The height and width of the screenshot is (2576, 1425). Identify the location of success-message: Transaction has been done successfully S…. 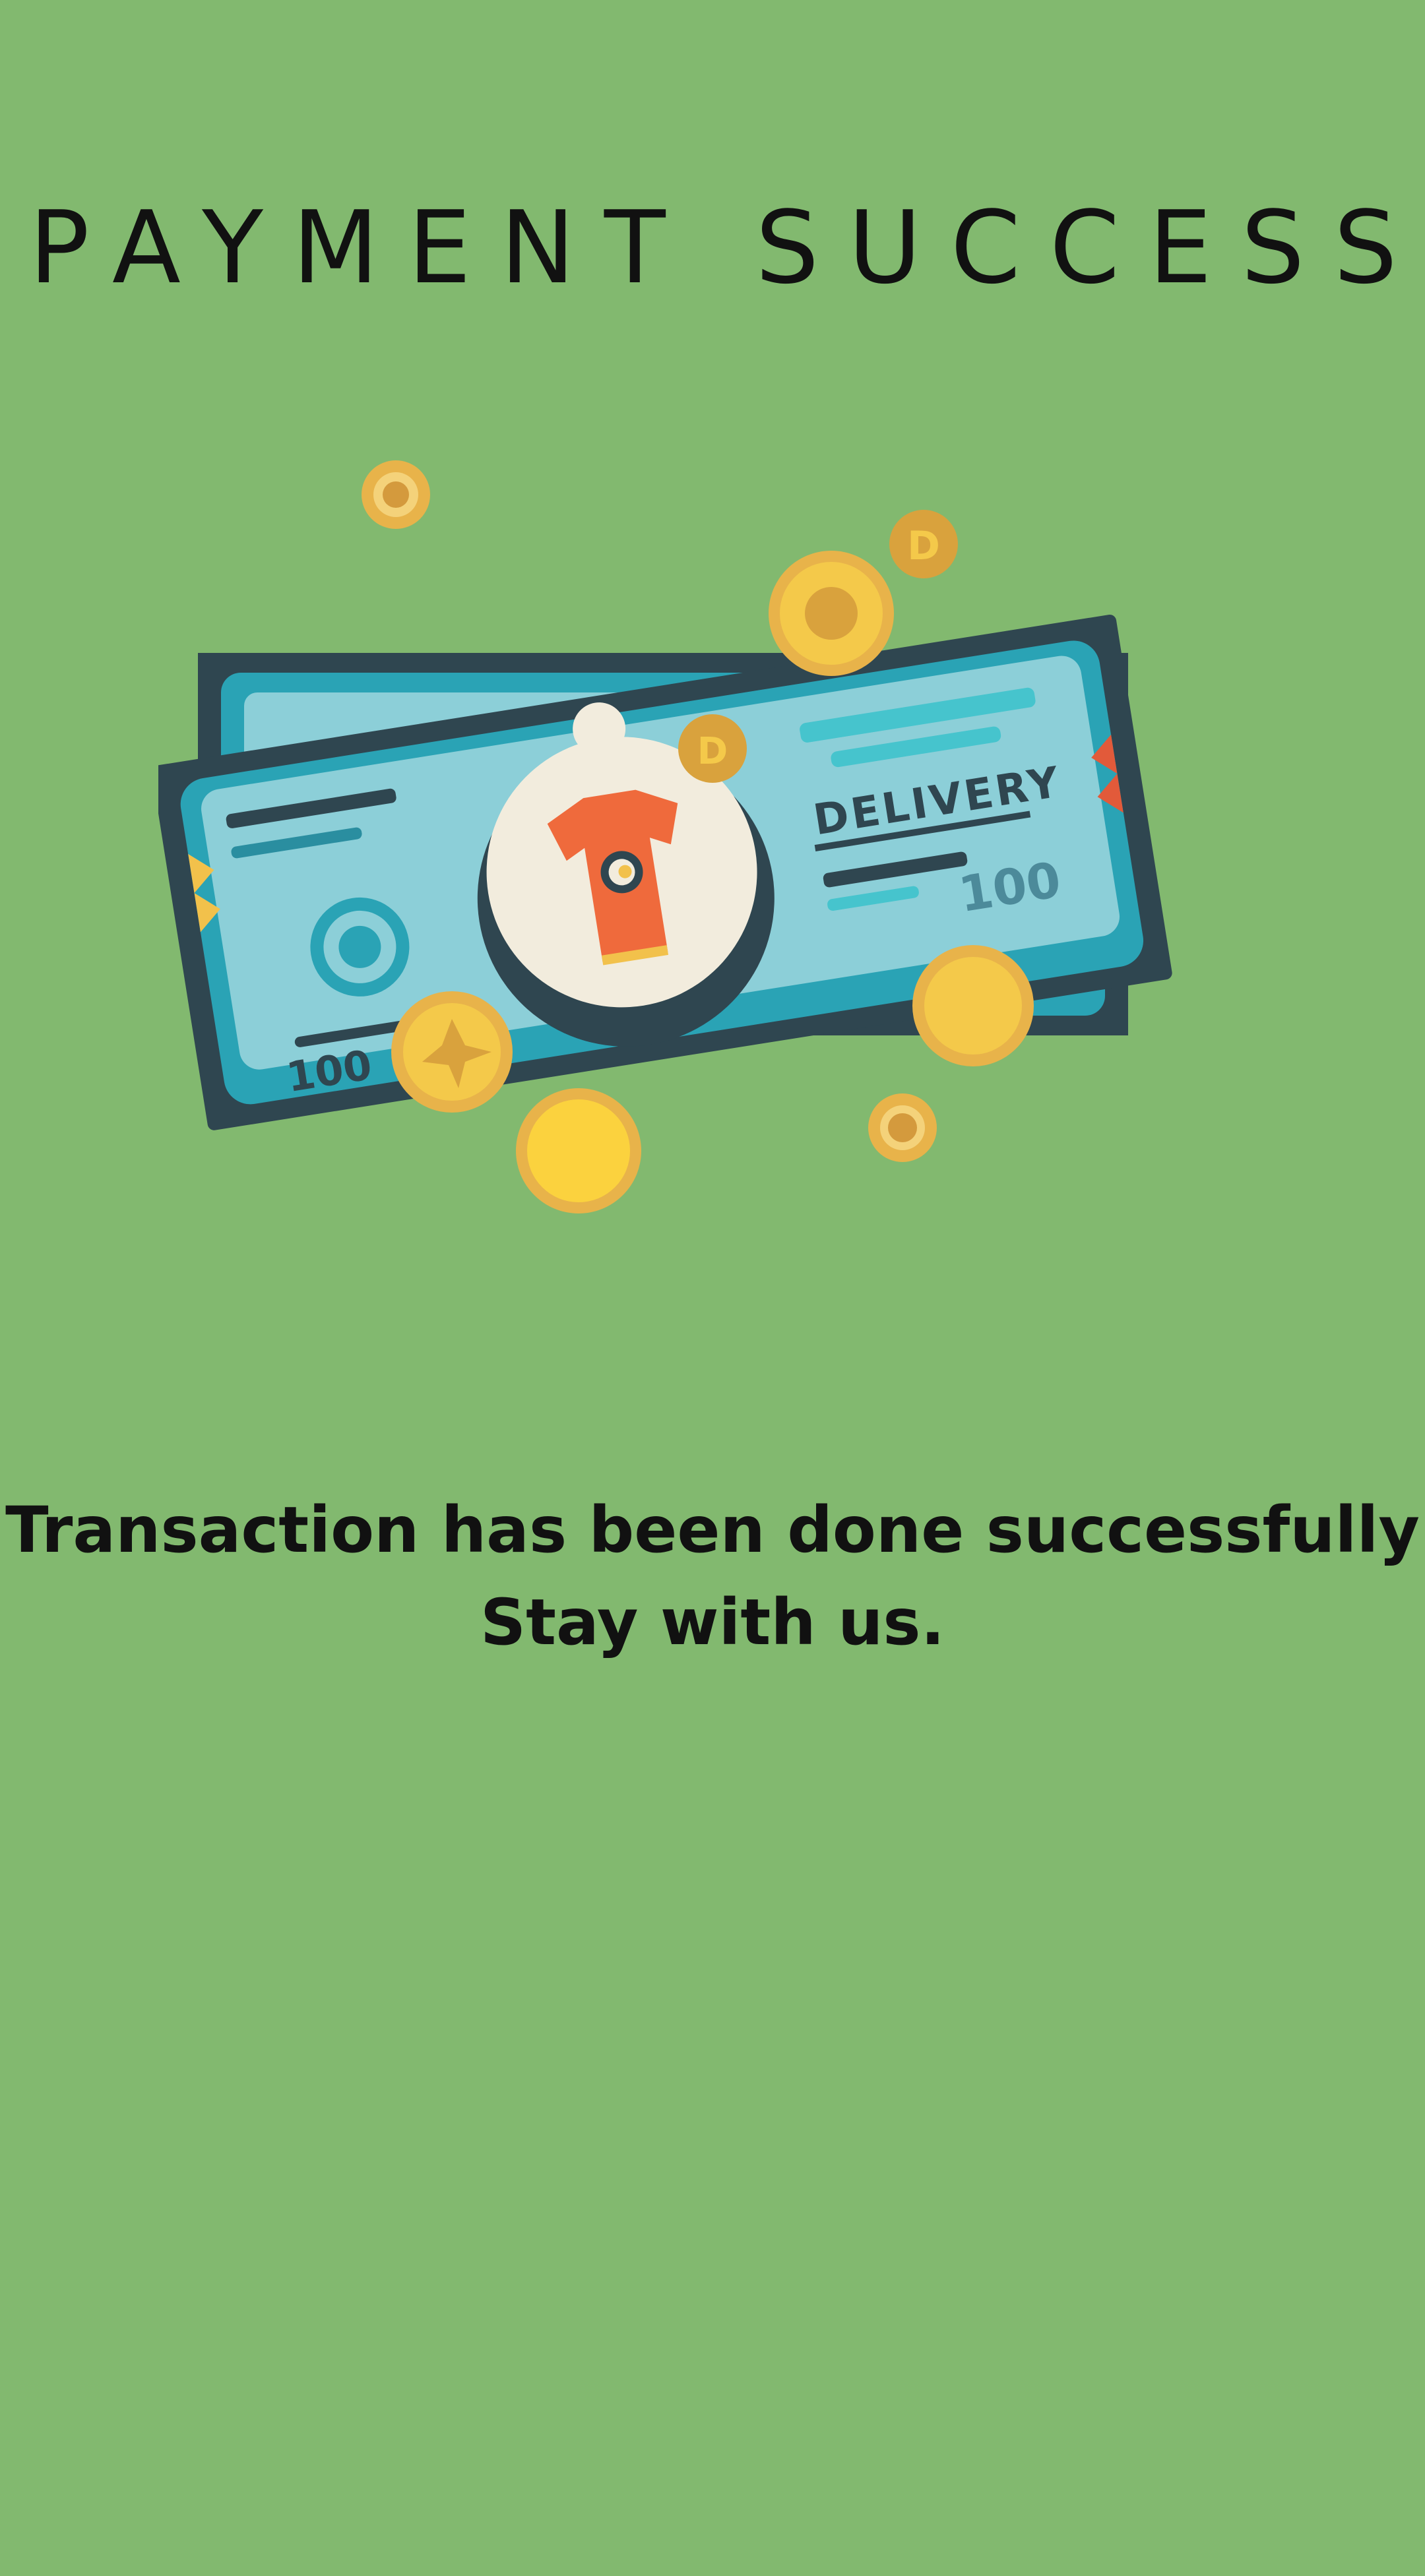
(712, 1576).